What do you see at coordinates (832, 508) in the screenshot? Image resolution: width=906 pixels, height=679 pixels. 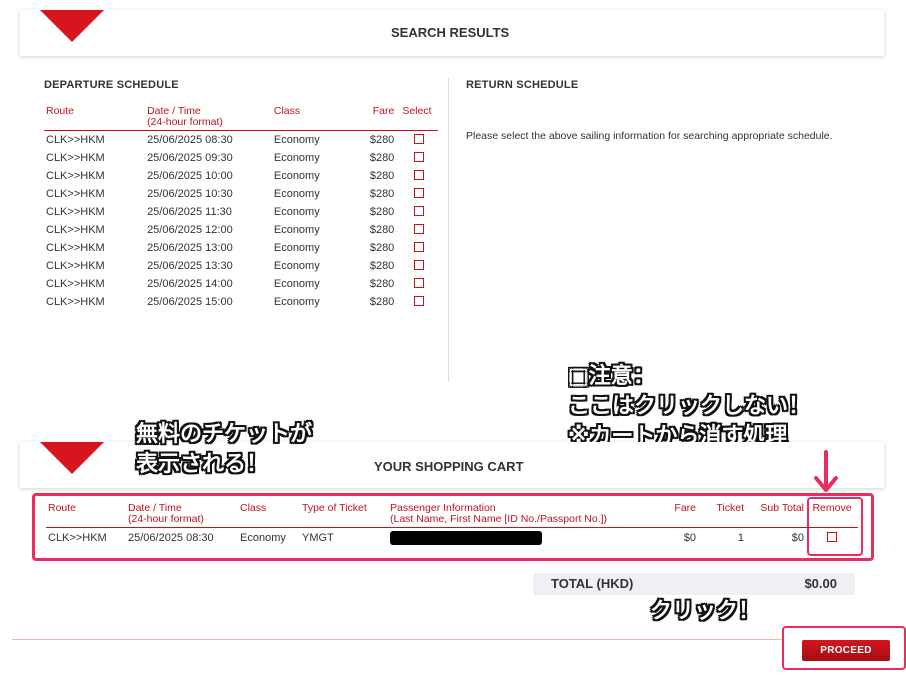 I see `cart-col-remove: Remove` at bounding box center [832, 508].